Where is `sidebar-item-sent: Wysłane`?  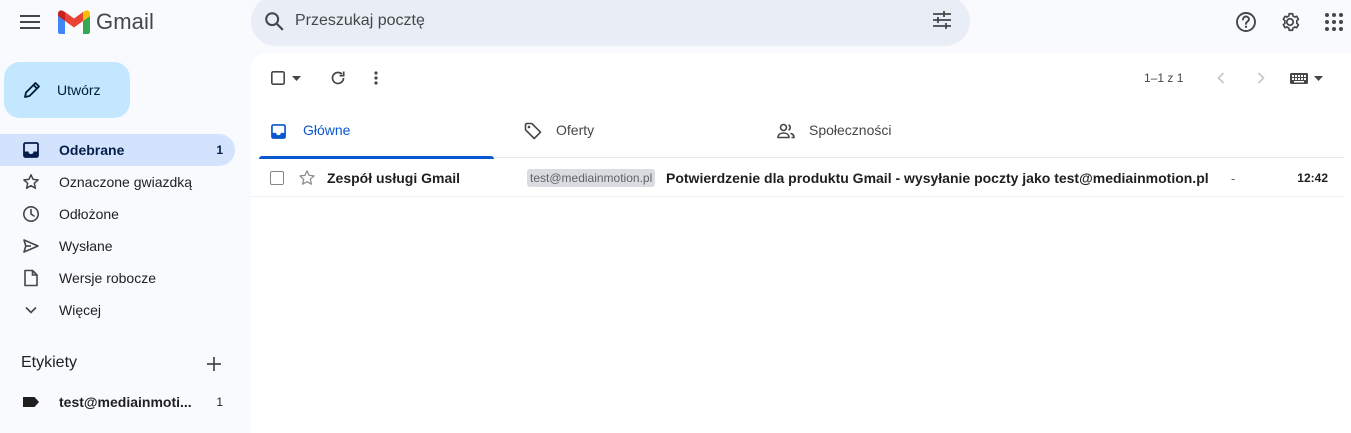
sidebar-item-sent: Wysłane is located at coordinates (117, 246).